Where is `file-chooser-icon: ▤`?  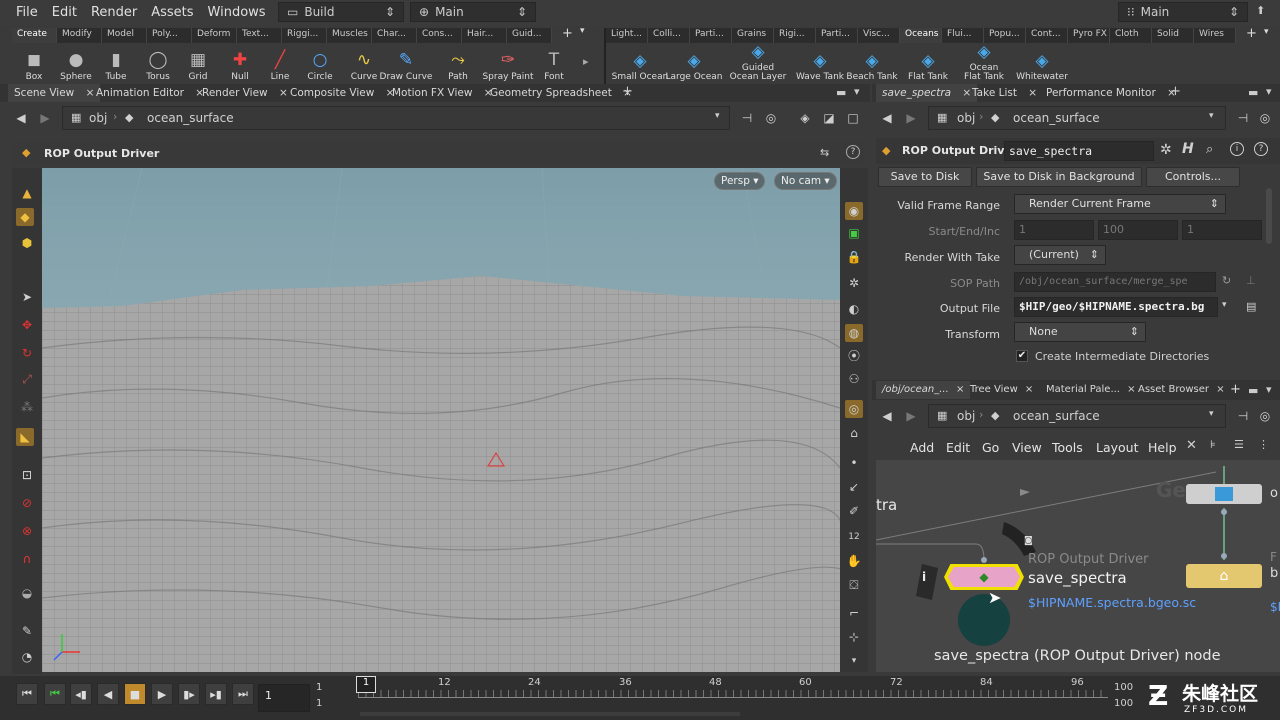
file-chooser-icon: ▤ is located at coordinates (1251, 306).